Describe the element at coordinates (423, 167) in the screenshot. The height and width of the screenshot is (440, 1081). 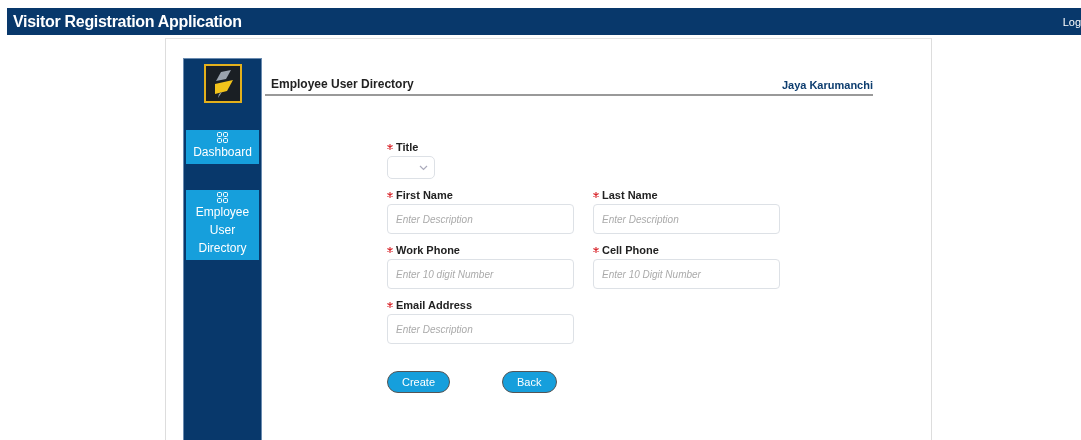
I see `chevron-down-icon` at that location.